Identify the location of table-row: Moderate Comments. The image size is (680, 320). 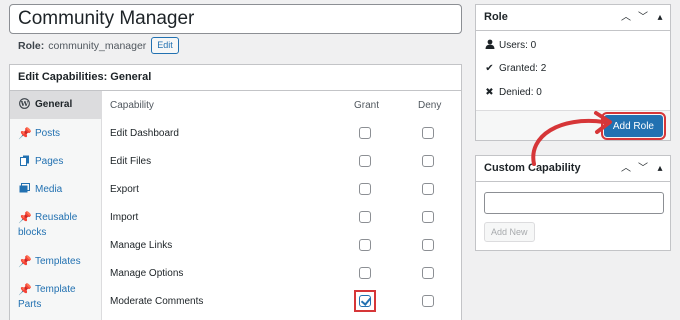
(281, 302).